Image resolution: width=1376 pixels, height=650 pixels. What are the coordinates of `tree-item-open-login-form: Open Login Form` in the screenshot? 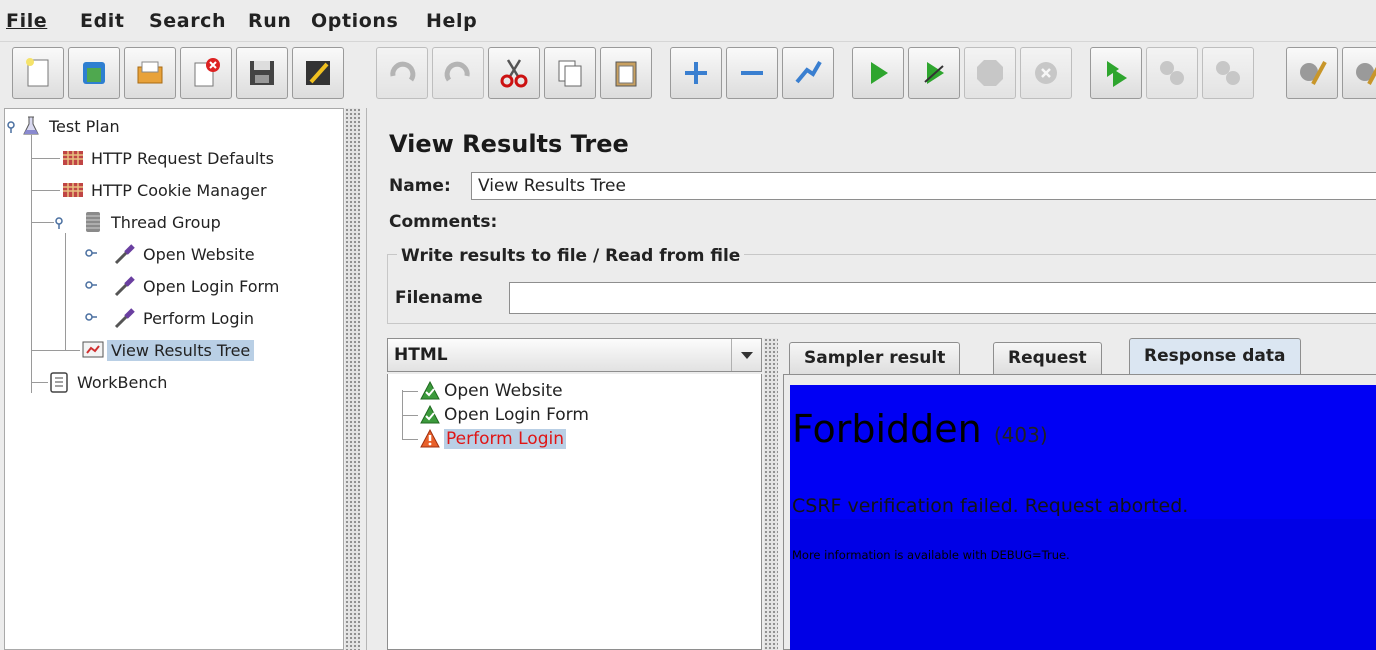 It's located at (196, 286).